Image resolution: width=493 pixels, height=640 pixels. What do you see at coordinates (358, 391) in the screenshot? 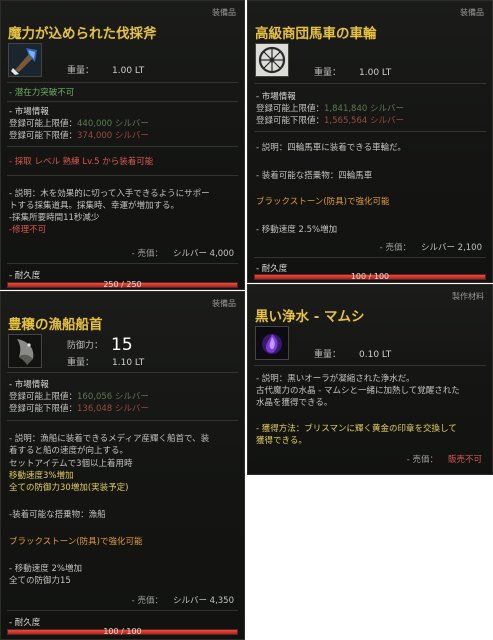
I see `description-line: 古代魔力の水晶 - マムシと一緒に加熱して覚醒された` at bounding box center [358, 391].